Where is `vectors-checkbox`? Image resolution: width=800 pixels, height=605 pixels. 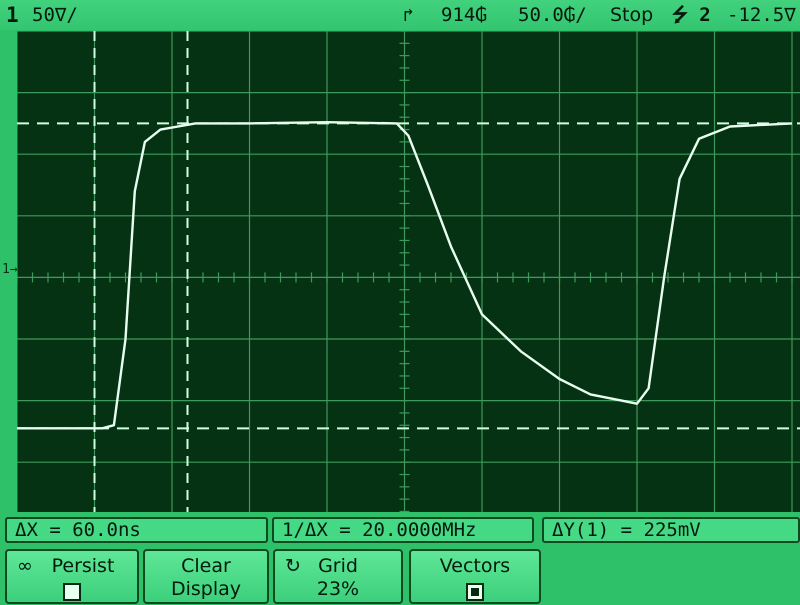 vectors-checkbox is located at coordinates (475, 592).